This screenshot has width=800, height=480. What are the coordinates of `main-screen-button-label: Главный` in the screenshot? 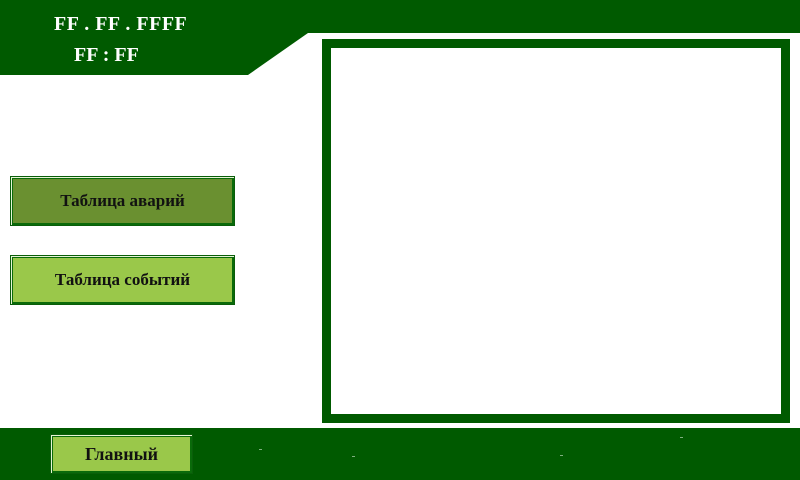 It's located at (121, 453).